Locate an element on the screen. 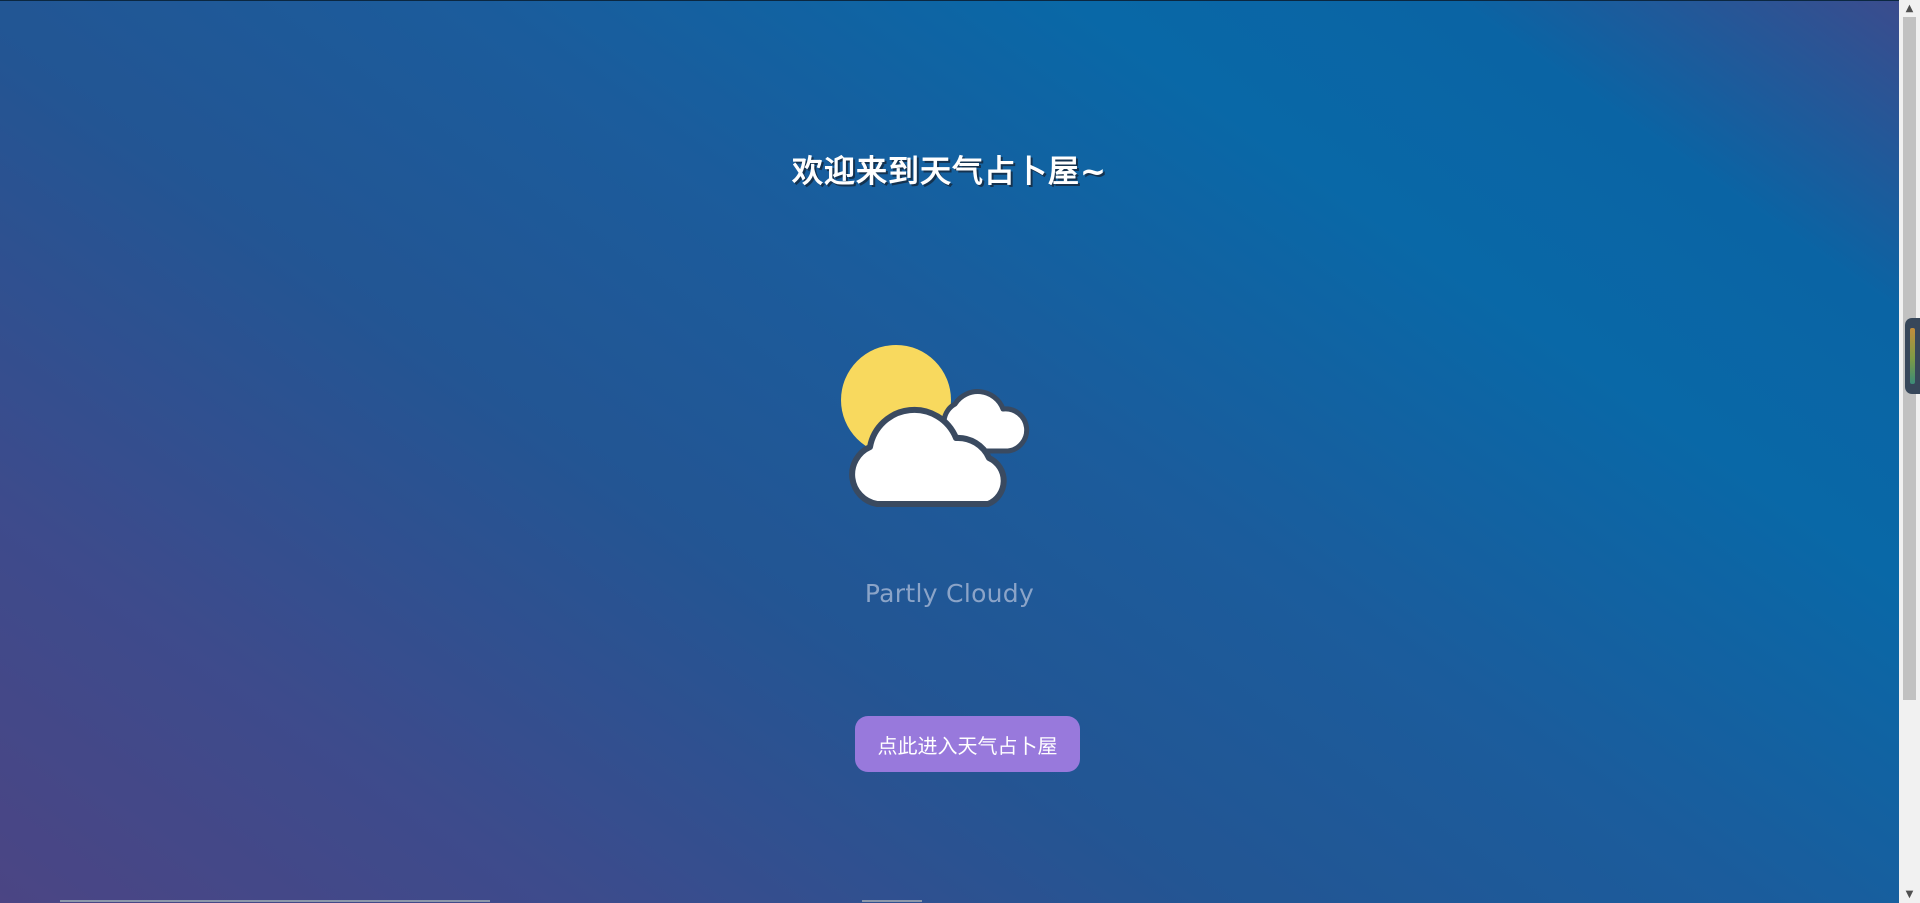 The width and height of the screenshot is (1920, 903). level-meter-icon is located at coordinates (1912, 356).